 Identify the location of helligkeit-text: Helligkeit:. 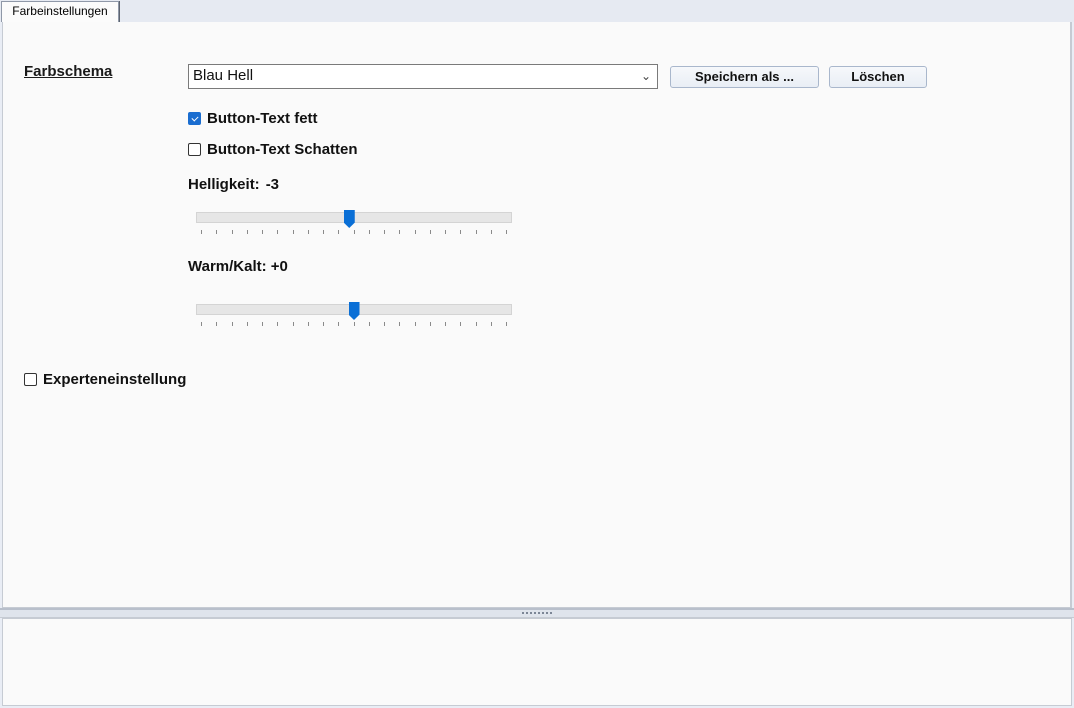
(224, 184).